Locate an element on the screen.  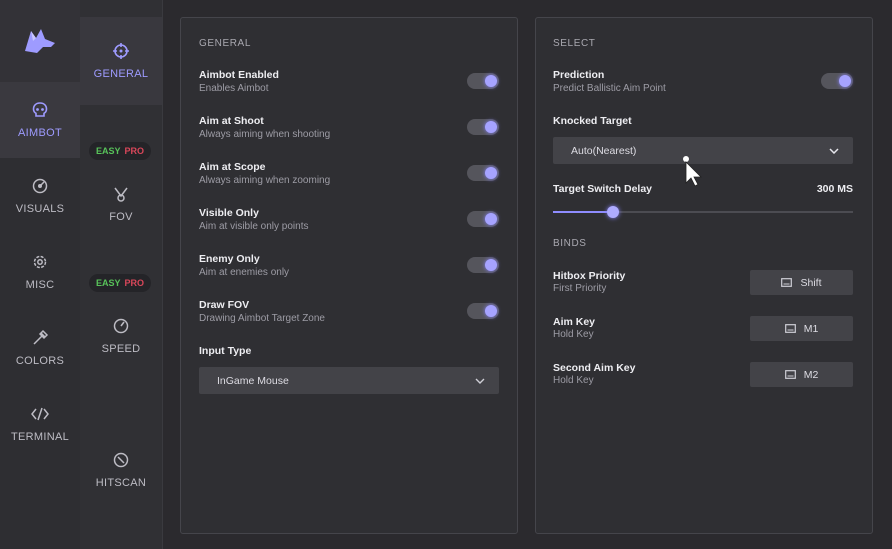
mouse-cursor-icon is located at coordinates (692, 171).